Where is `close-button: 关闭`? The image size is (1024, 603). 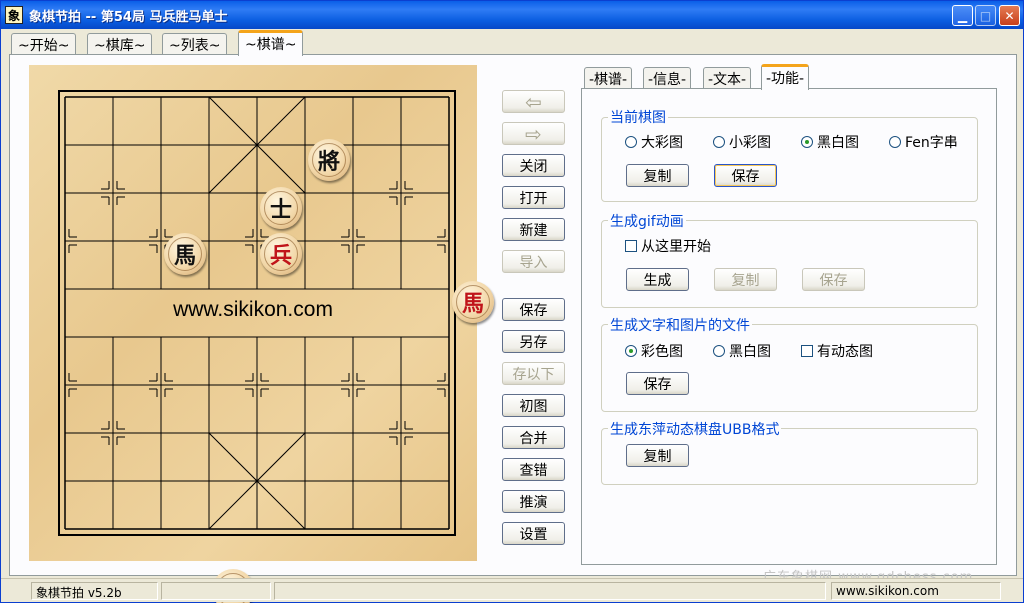 close-button: 关闭 is located at coordinates (533, 165).